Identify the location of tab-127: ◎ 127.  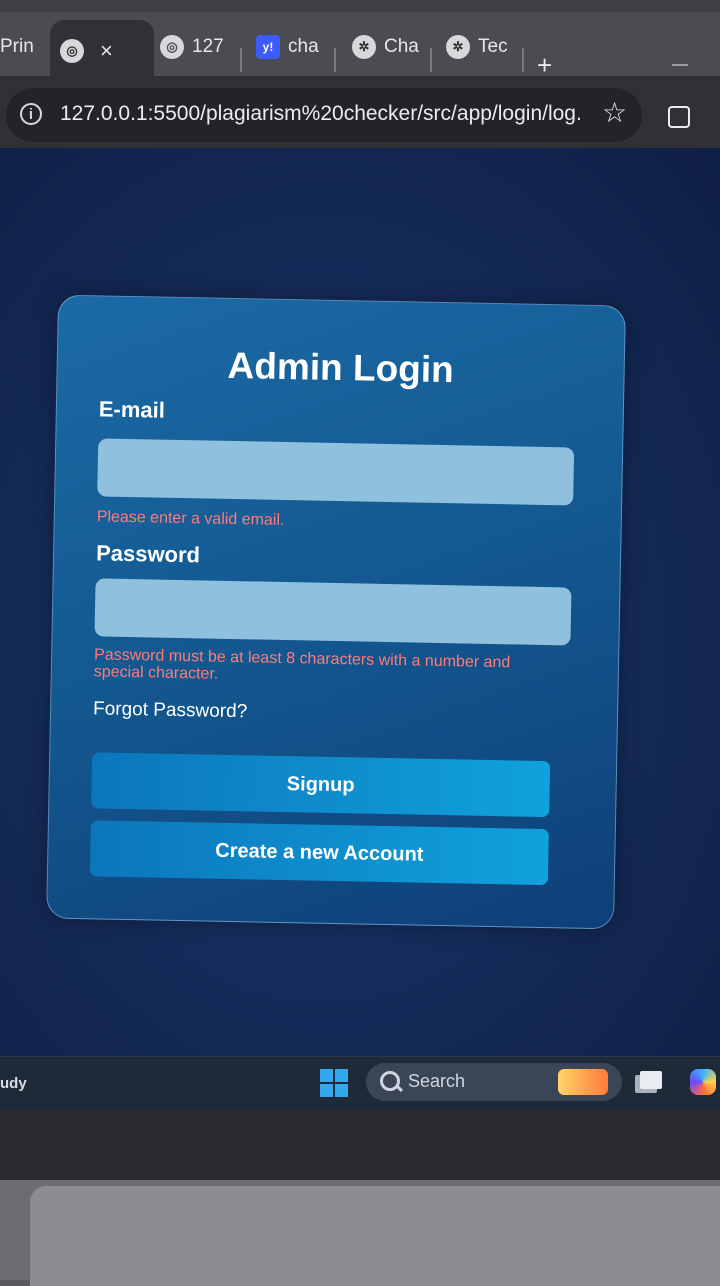
(192, 47).